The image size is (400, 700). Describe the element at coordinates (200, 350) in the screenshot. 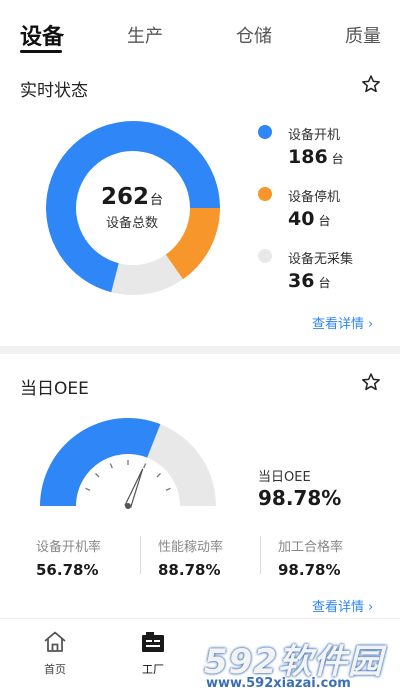

I see `section-divider` at that location.